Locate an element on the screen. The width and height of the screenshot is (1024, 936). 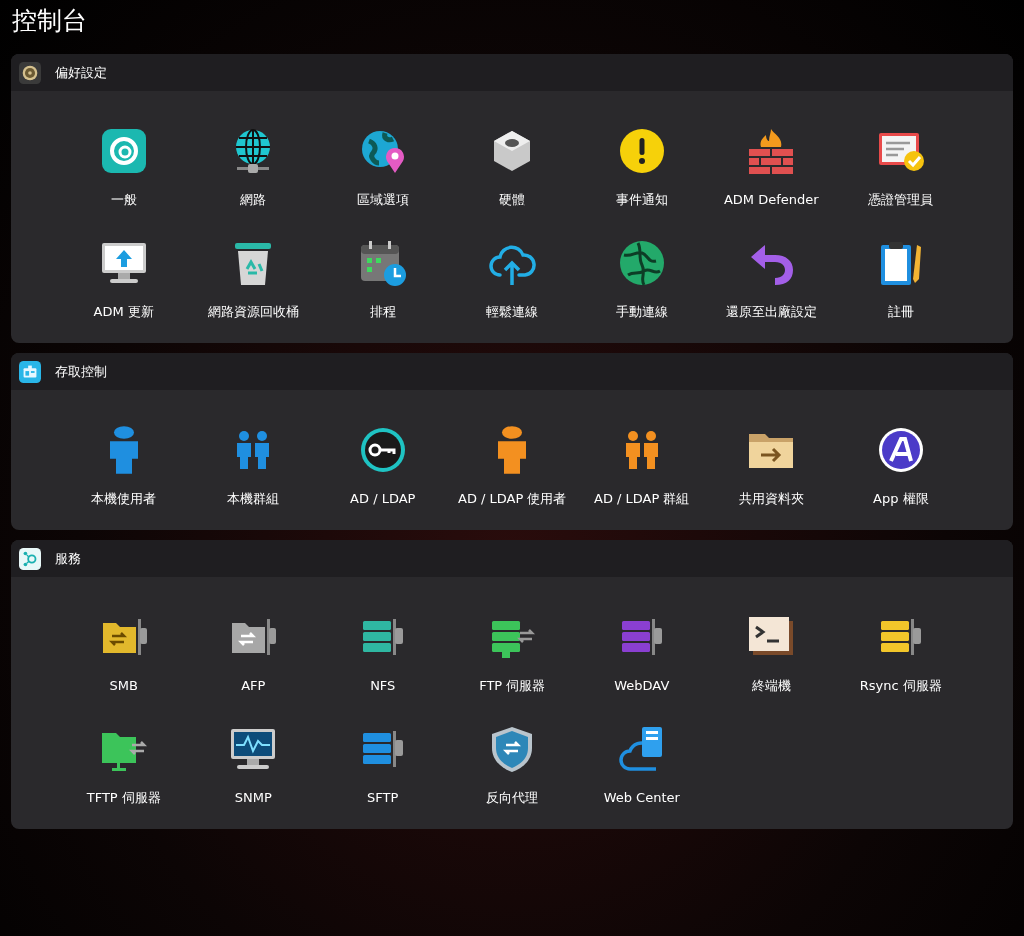
app-tile: FTP 伺服器 is located at coordinates (512, 654).